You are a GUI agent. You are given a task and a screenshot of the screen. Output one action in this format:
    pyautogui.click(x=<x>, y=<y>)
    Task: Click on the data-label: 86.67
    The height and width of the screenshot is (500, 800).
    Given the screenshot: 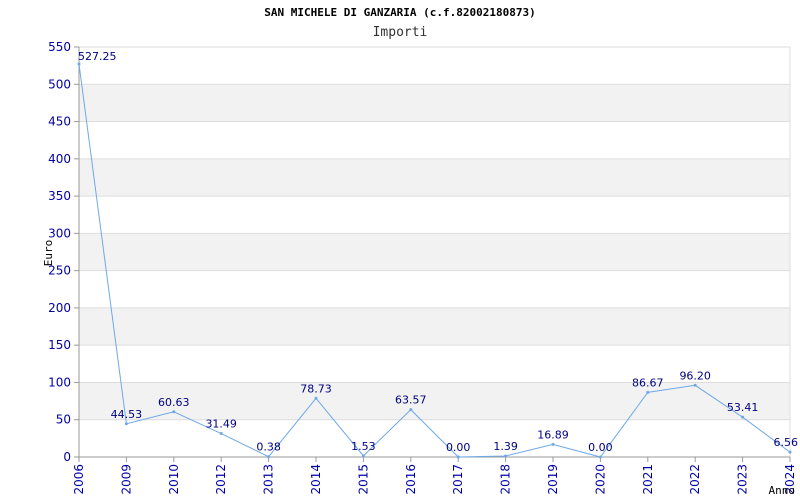 What is the action you would take?
    pyautogui.click(x=648, y=382)
    